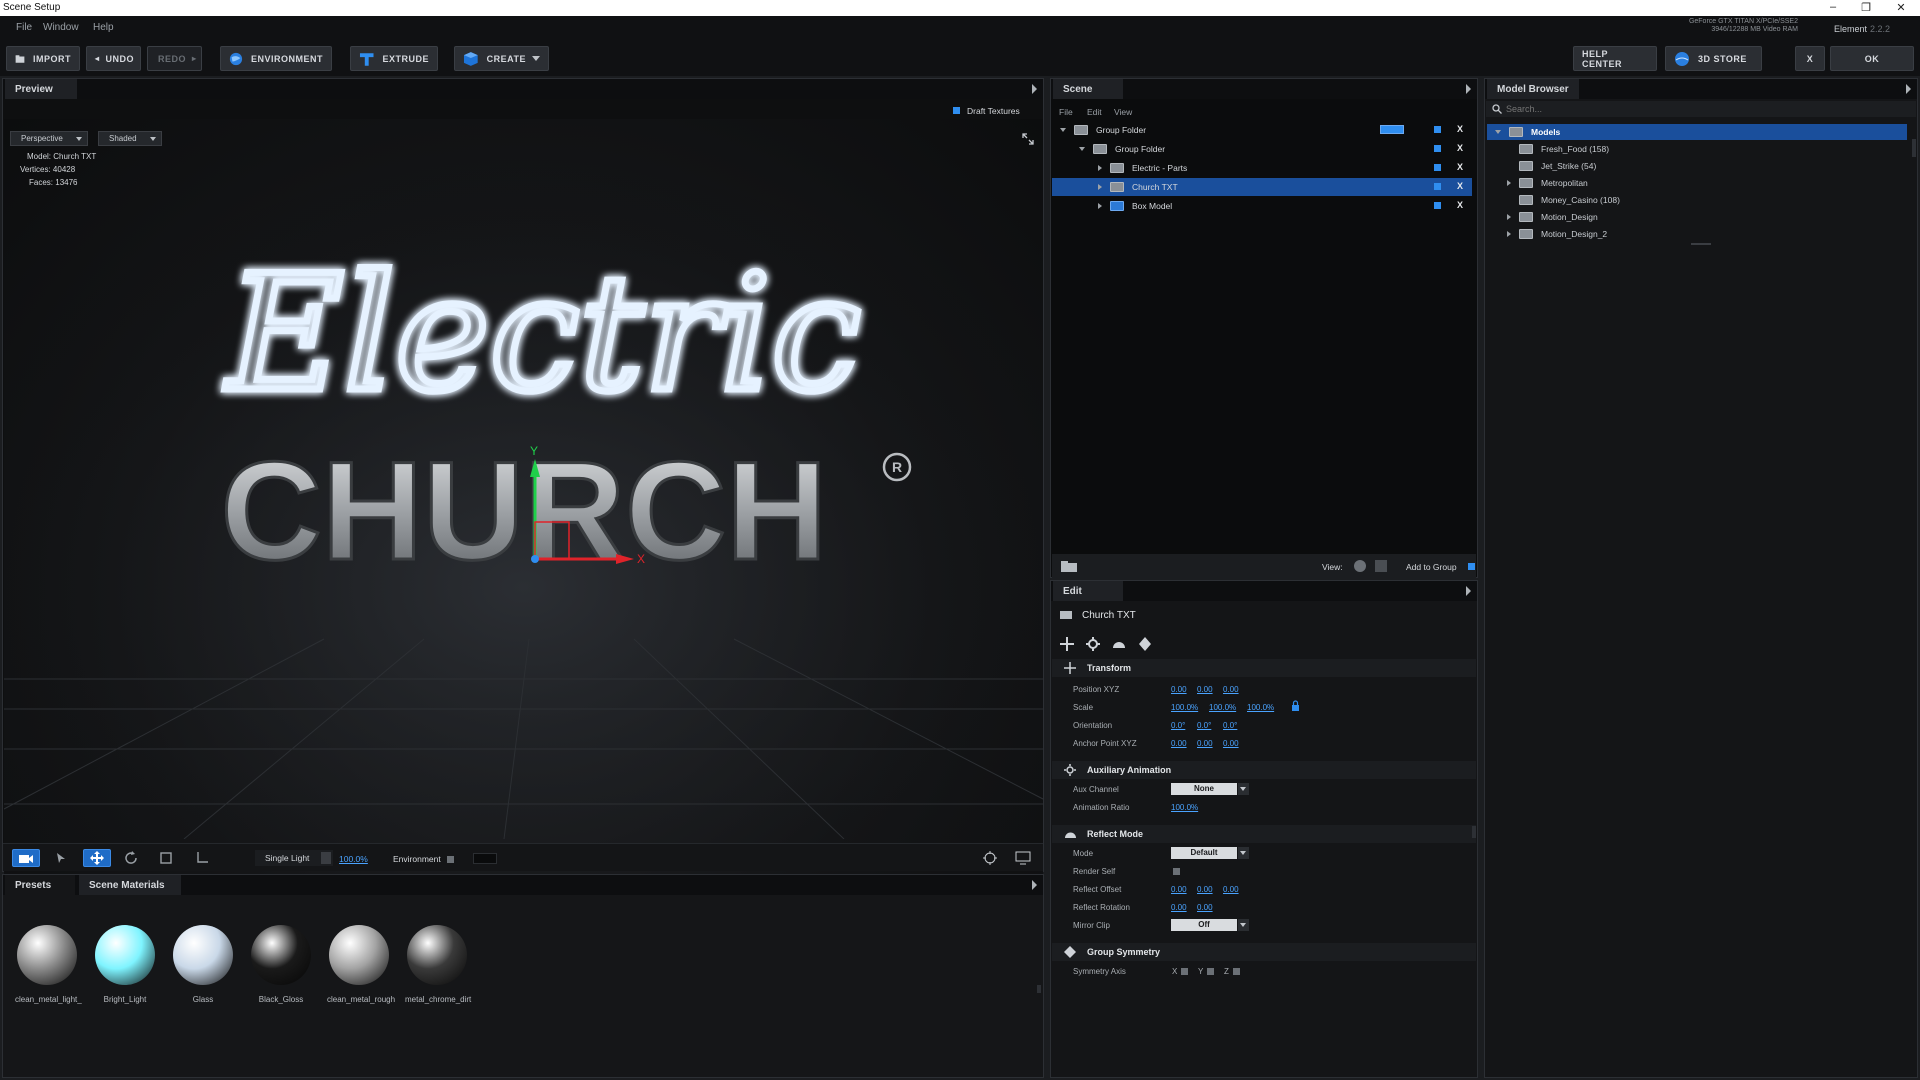  I want to click on rotate-tool-button, so click(131, 858).